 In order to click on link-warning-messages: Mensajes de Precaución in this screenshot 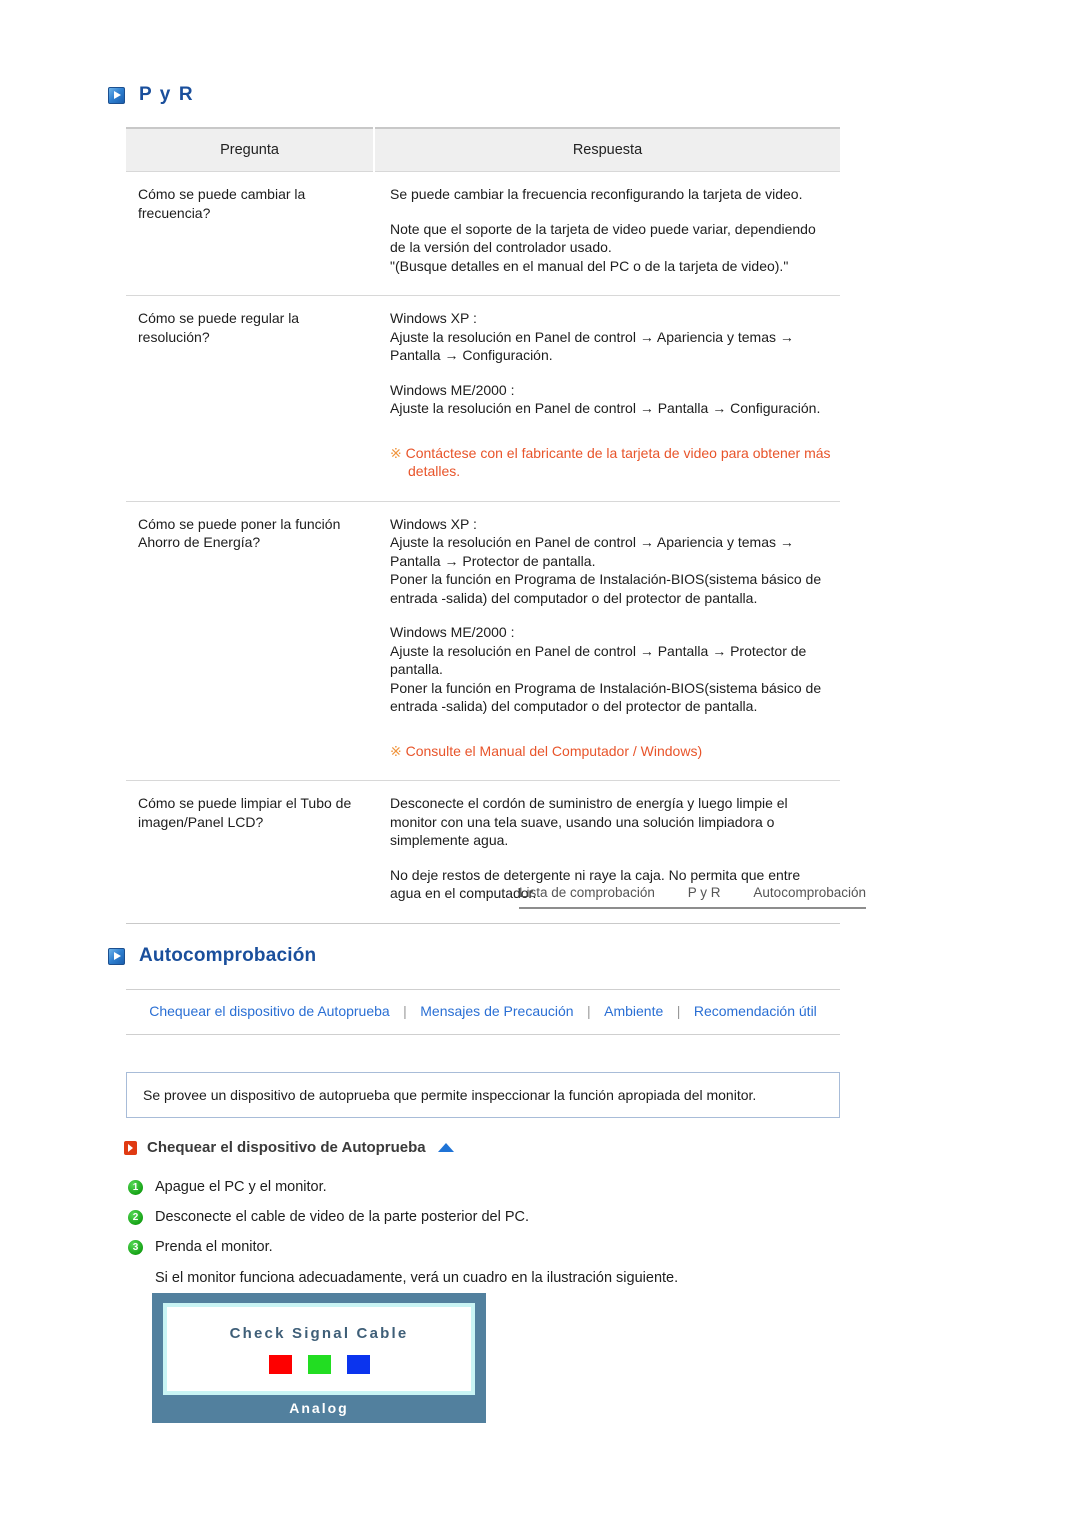, I will do `click(496, 1011)`.